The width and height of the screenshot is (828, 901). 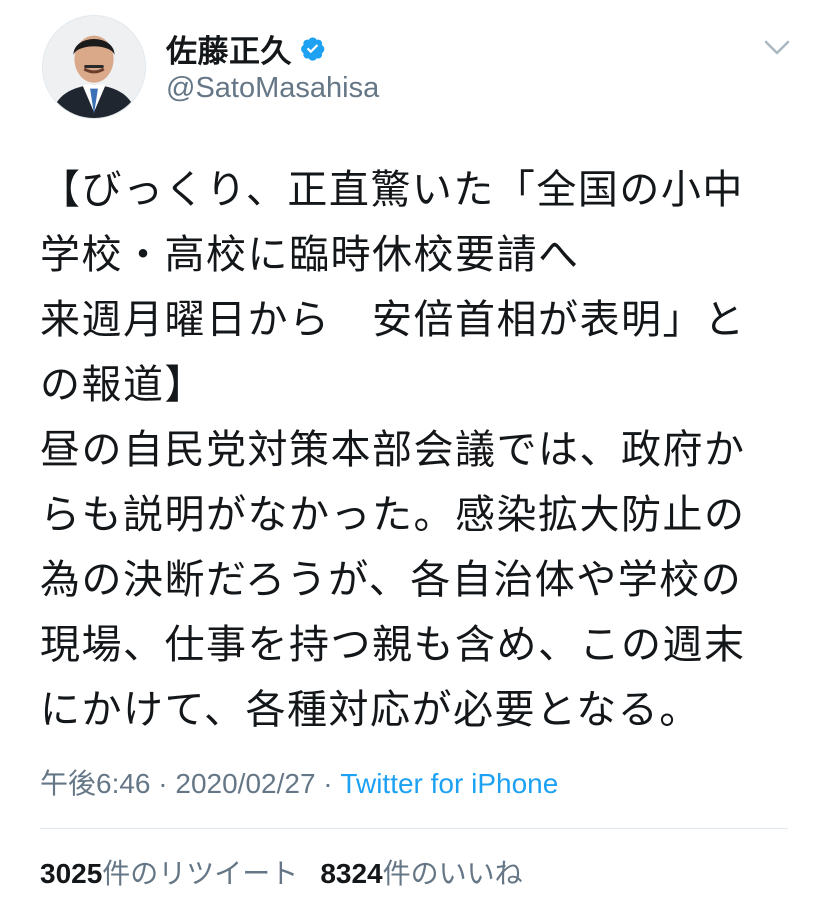 I want to click on tweet-time: 午後6:46, so click(x=95, y=783).